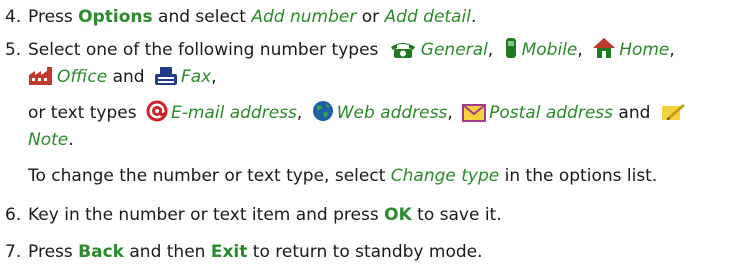  Describe the element at coordinates (578, 176) in the screenshot. I see `step-text: in the options list.` at that location.